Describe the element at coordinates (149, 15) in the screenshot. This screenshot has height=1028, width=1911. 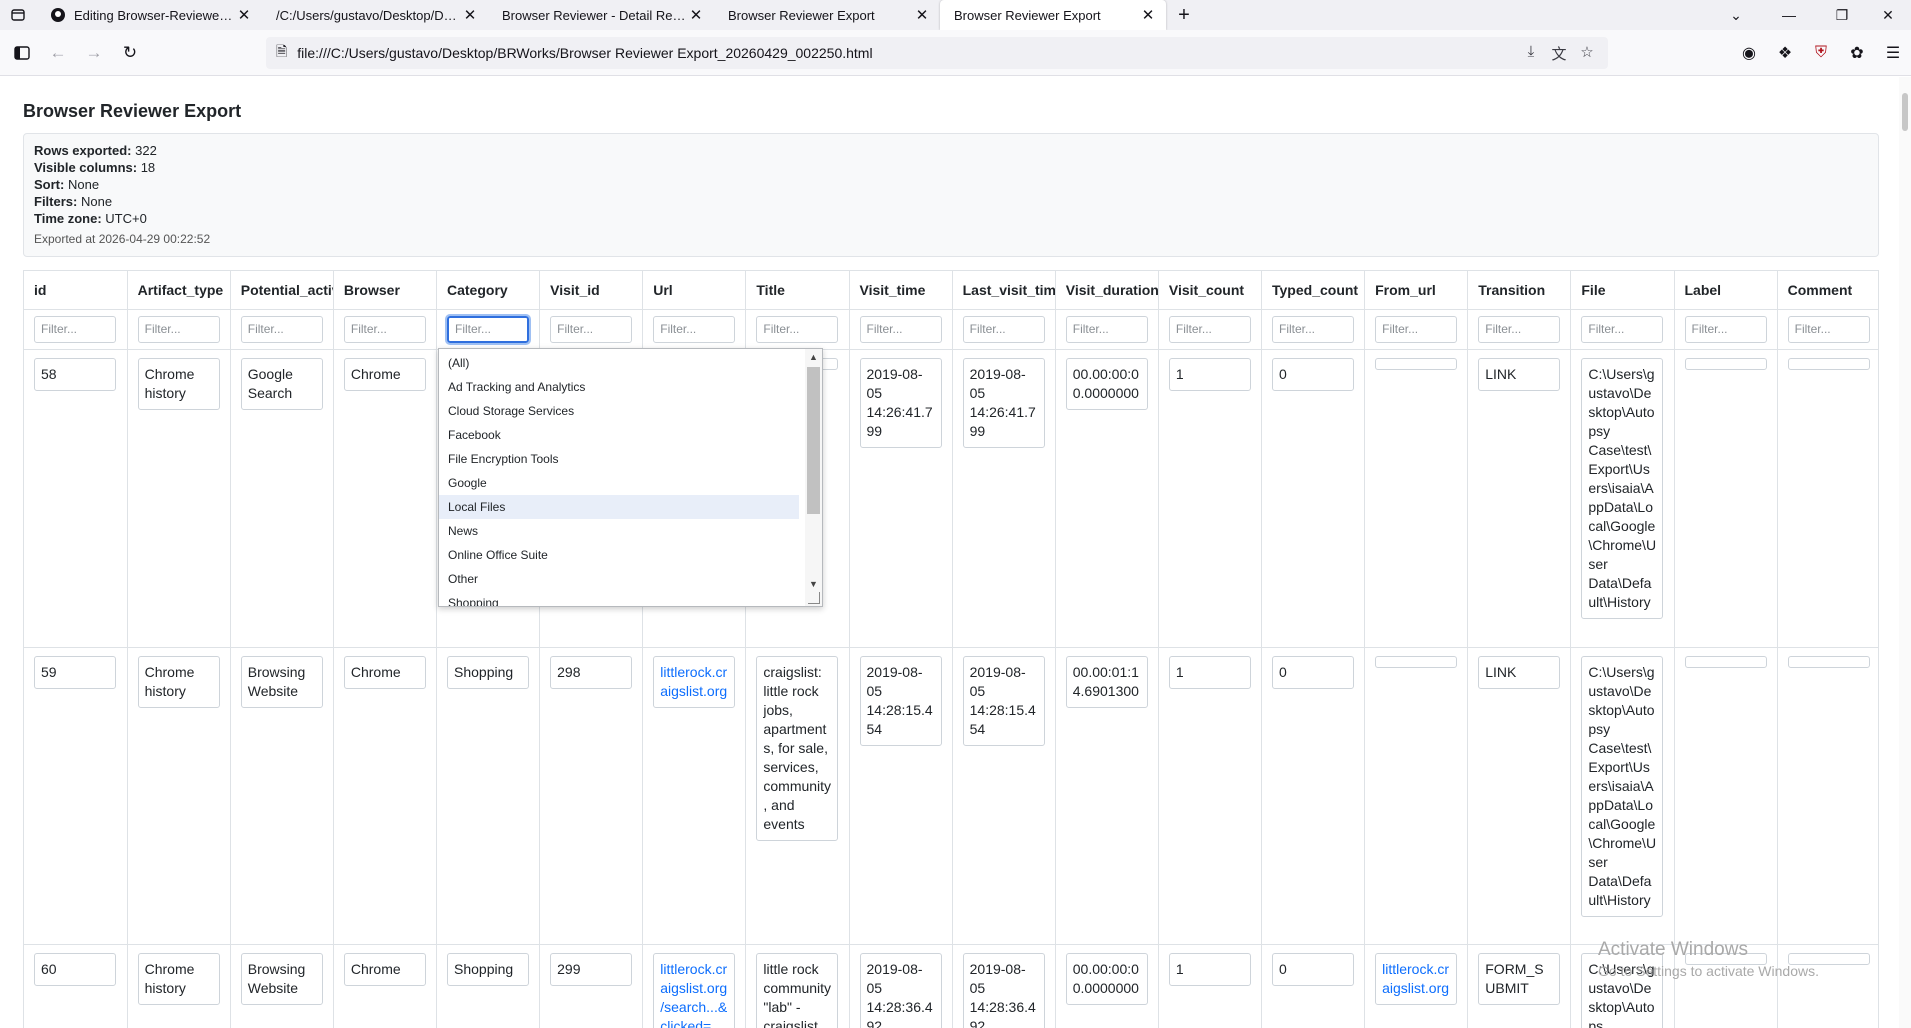
I see `browser-tab: Editing Browser-Reviewer/README✕` at that location.